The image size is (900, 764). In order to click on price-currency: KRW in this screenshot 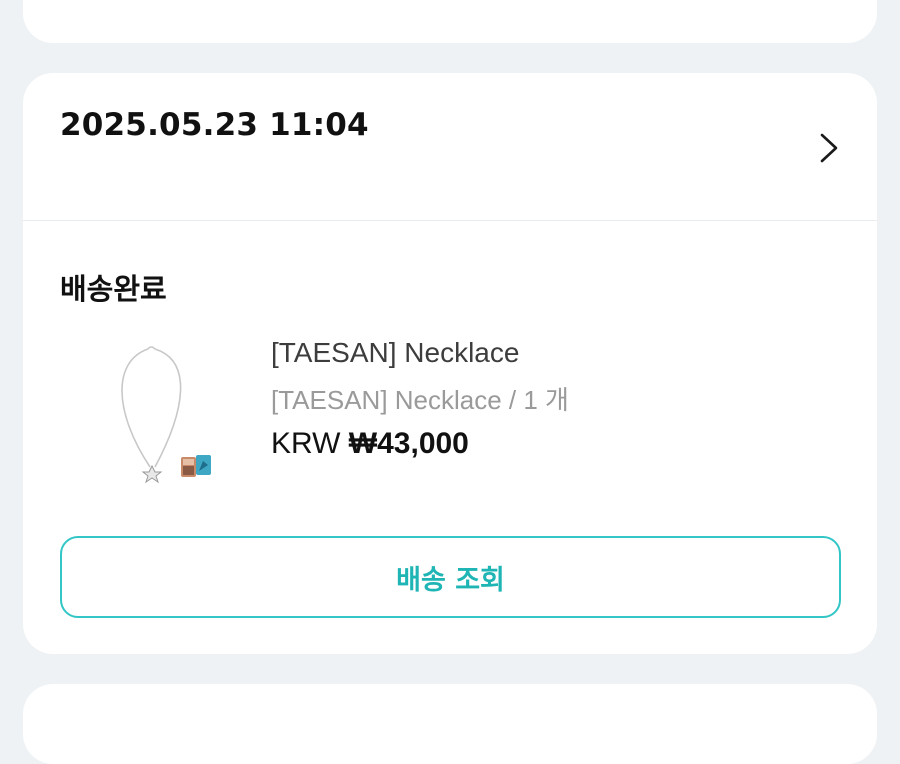, I will do `click(306, 443)`.